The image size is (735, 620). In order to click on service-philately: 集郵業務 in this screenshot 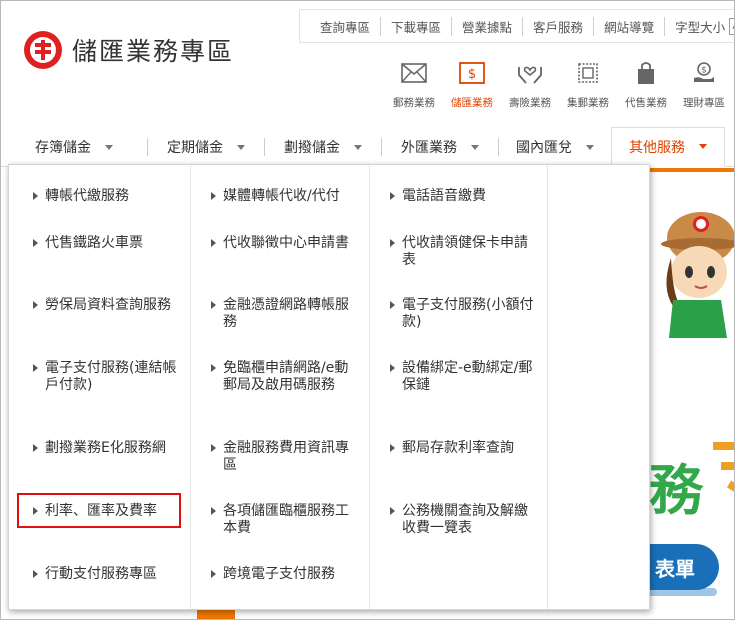, I will do `click(588, 84)`.